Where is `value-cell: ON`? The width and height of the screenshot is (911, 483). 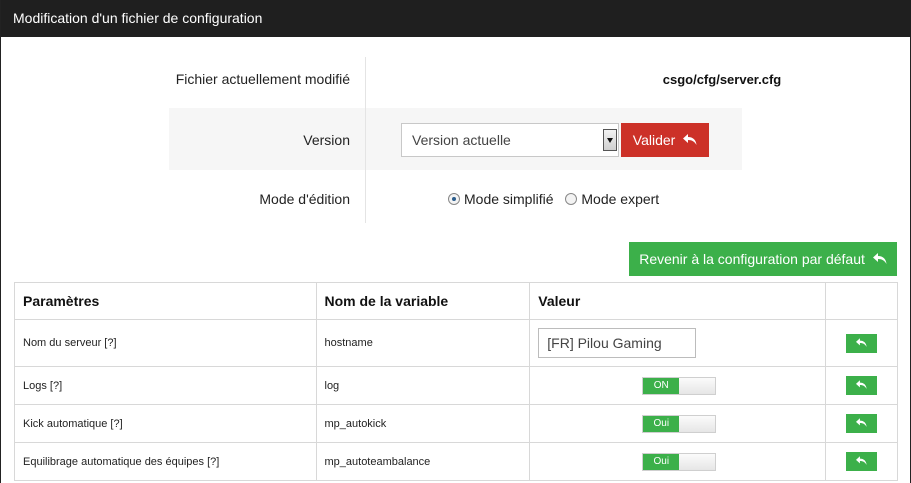
value-cell: ON is located at coordinates (678, 385).